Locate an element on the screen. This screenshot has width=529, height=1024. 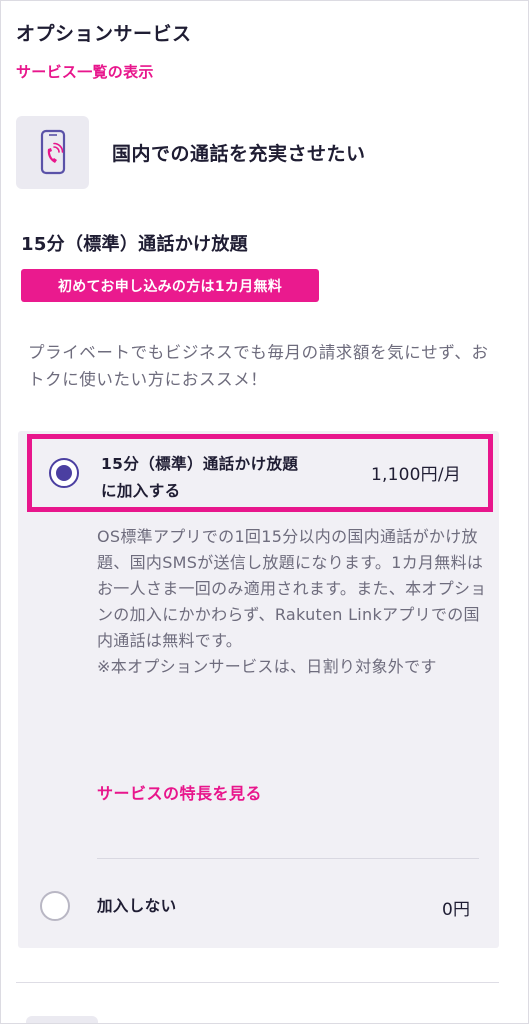
option-subscribe-label-line2: に加入する is located at coordinates (141, 491).